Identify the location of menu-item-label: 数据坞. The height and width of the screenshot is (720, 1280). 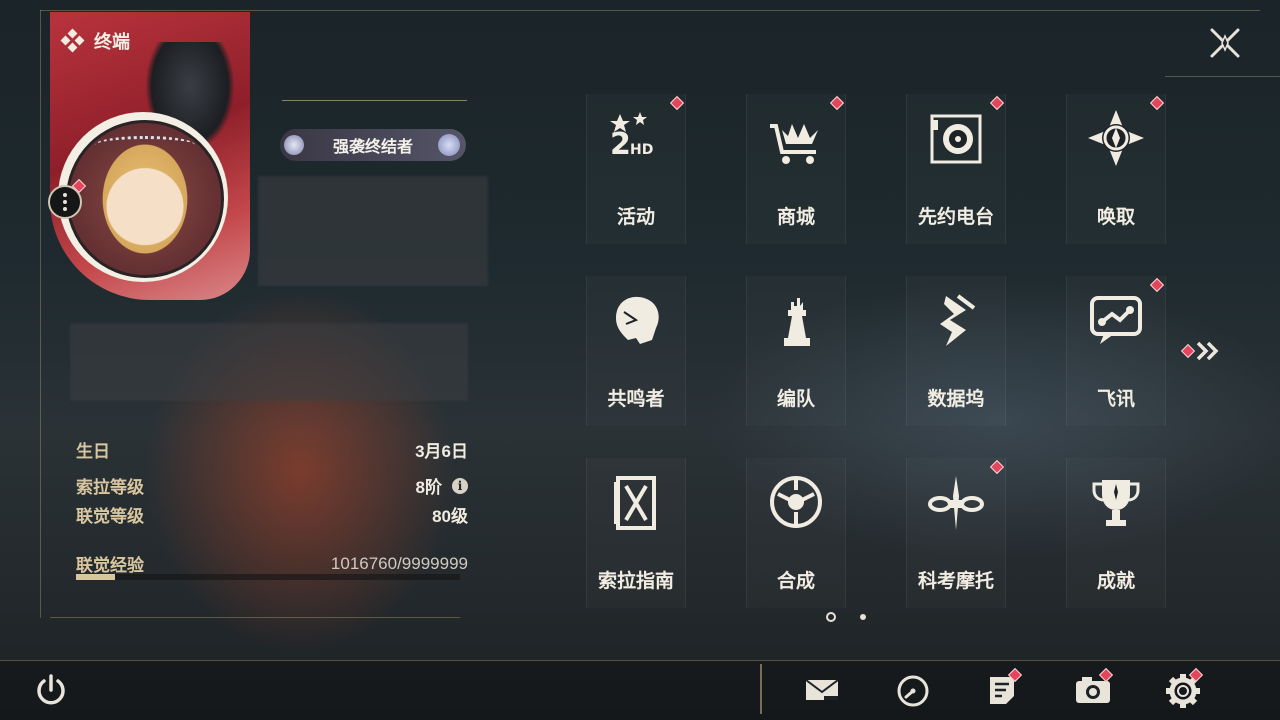
(956, 399).